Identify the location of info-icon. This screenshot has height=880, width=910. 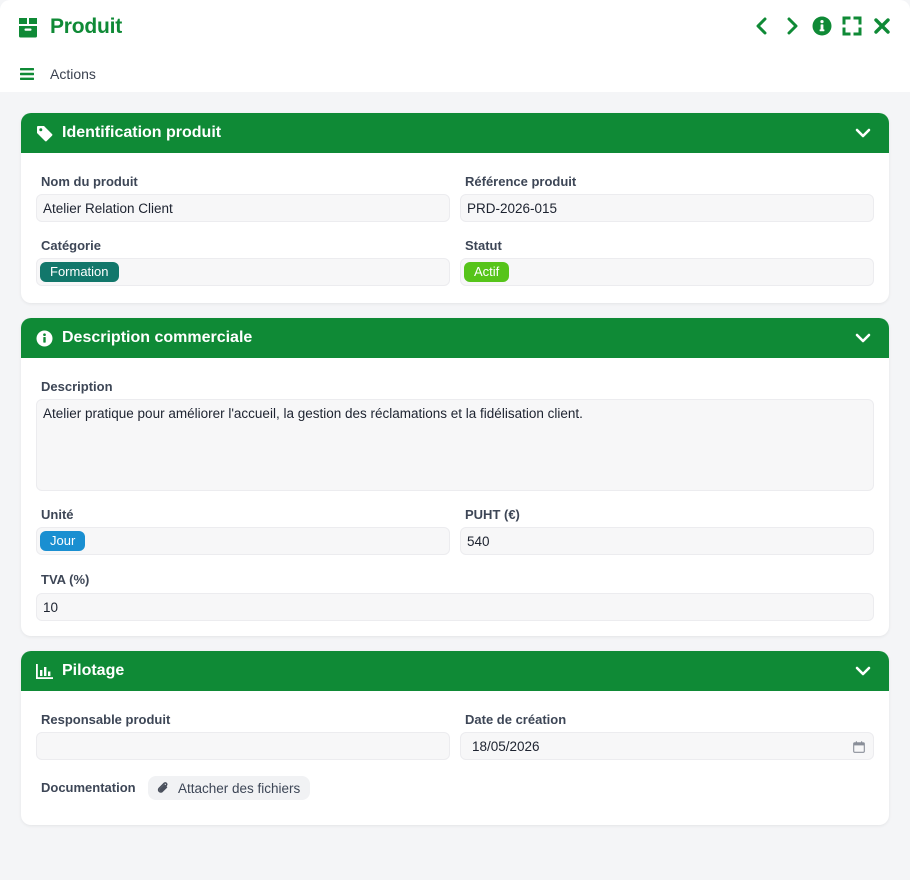
(822, 26).